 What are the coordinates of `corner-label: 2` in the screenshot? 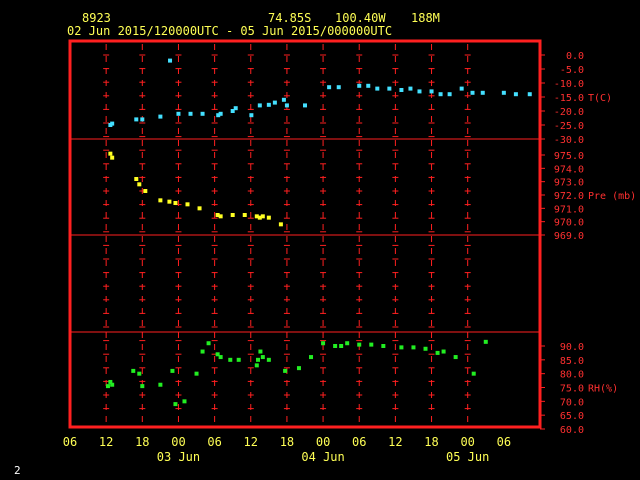 It's located at (17, 470).